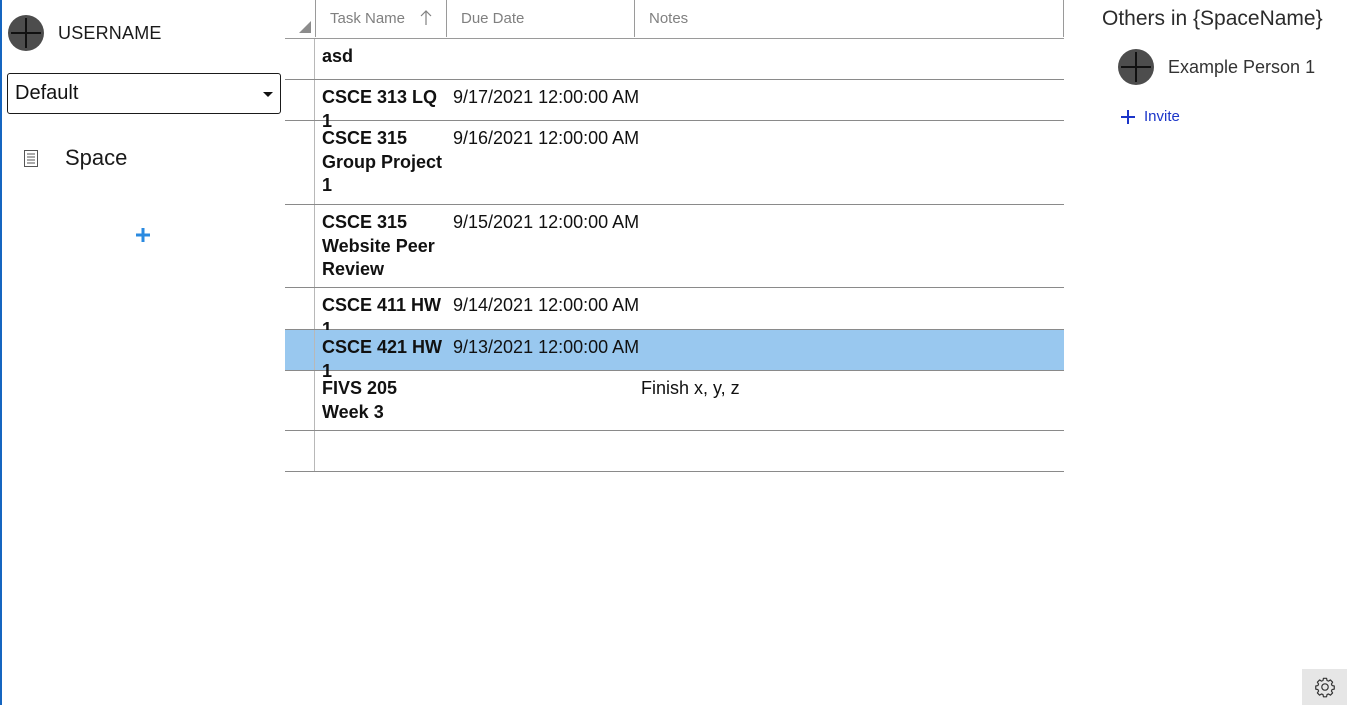 This screenshot has height=705, width=1347. I want to click on space-dropdown: Default, so click(144, 93).